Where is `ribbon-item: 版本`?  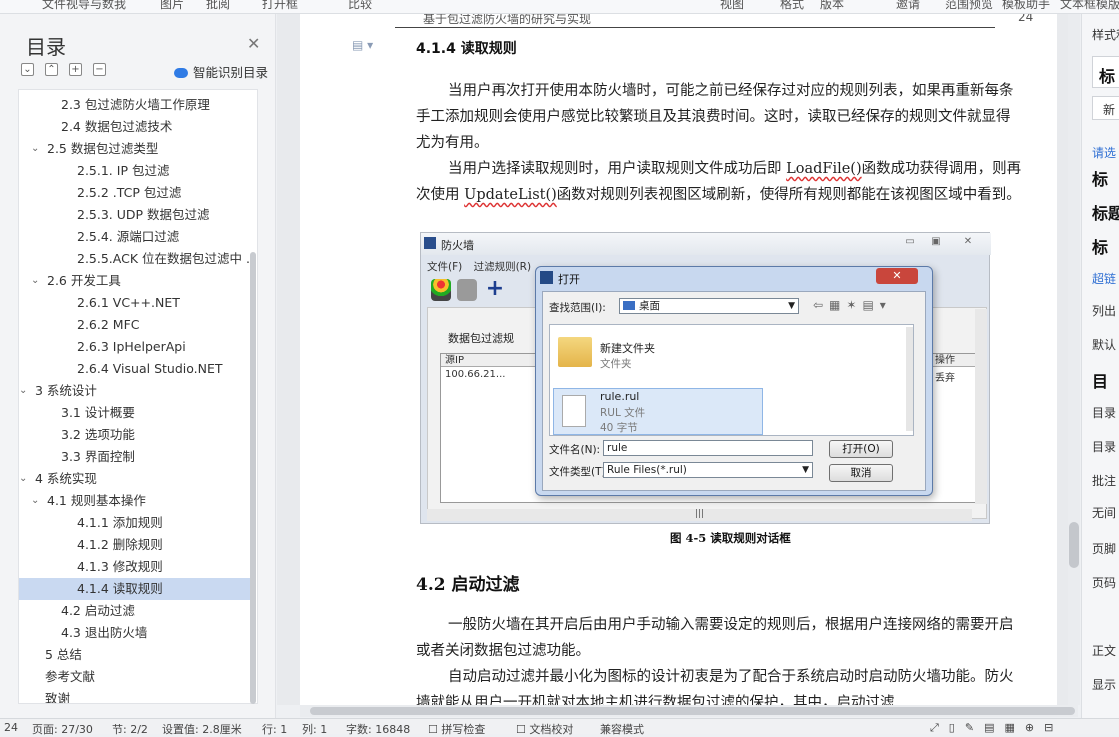 ribbon-item: 版本 is located at coordinates (832, 6).